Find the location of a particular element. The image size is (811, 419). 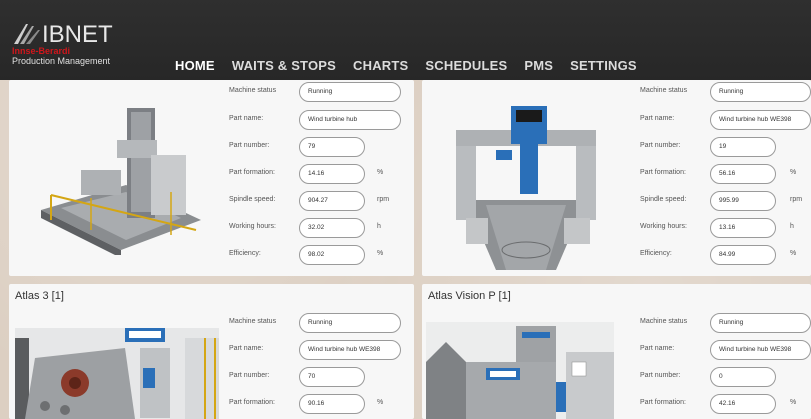

part-formation-value: 14.16 is located at coordinates (332, 174).